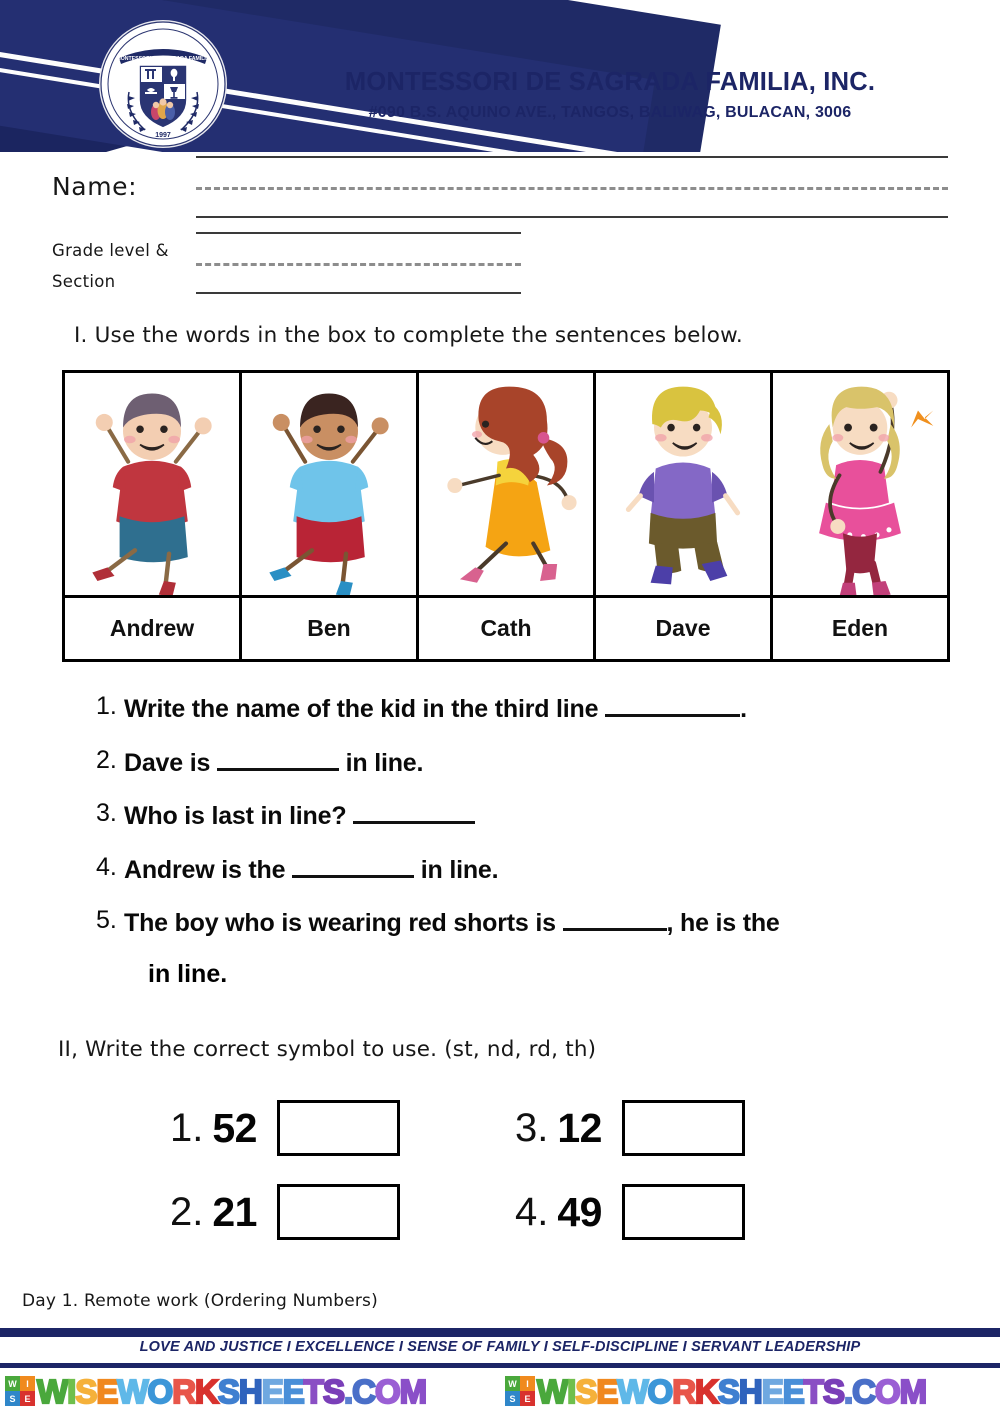  What do you see at coordinates (358, 233) in the screenshot?
I see `grade-rule-top` at bounding box center [358, 233].